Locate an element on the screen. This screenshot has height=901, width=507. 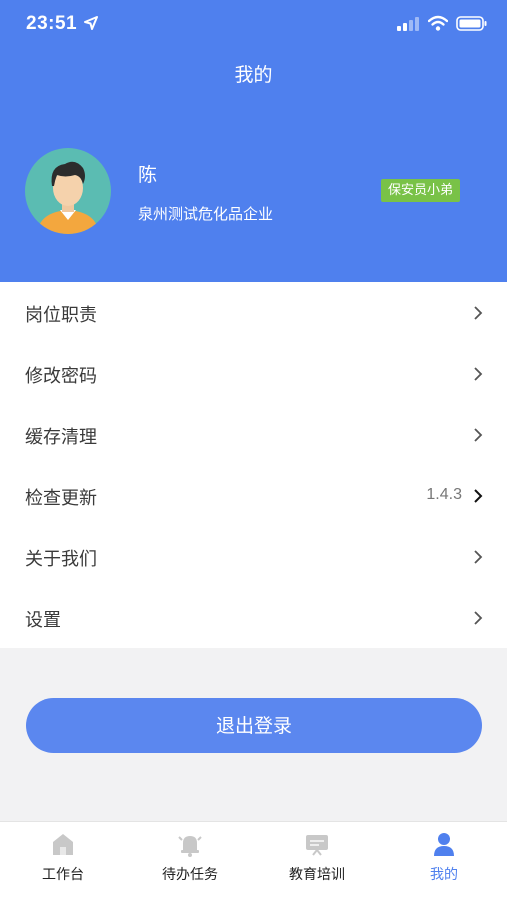
version-number: 1.4.3 is located at coordinates (444, 494).